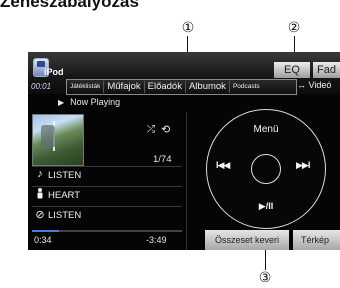 The width and height of the screenshot is (340, 288). I want to click on callout-1: ①, so click(188, 28).